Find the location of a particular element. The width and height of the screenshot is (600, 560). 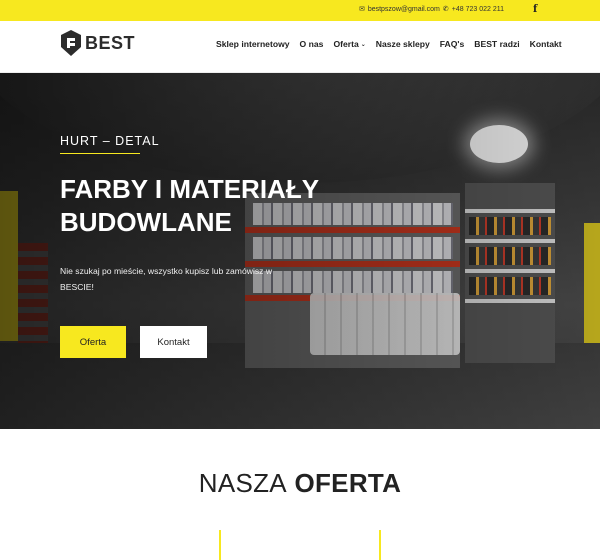

nav-label: Sklep internetowy is located at coordinates (253, 44).